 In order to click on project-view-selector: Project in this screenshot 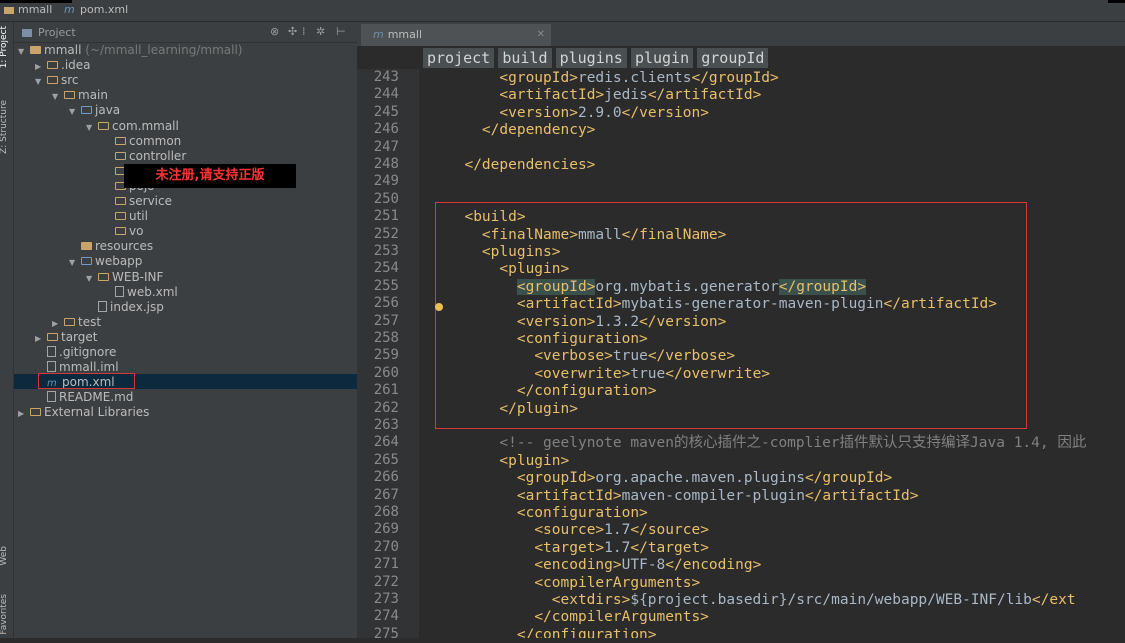, I will do `click(57, 32)`.